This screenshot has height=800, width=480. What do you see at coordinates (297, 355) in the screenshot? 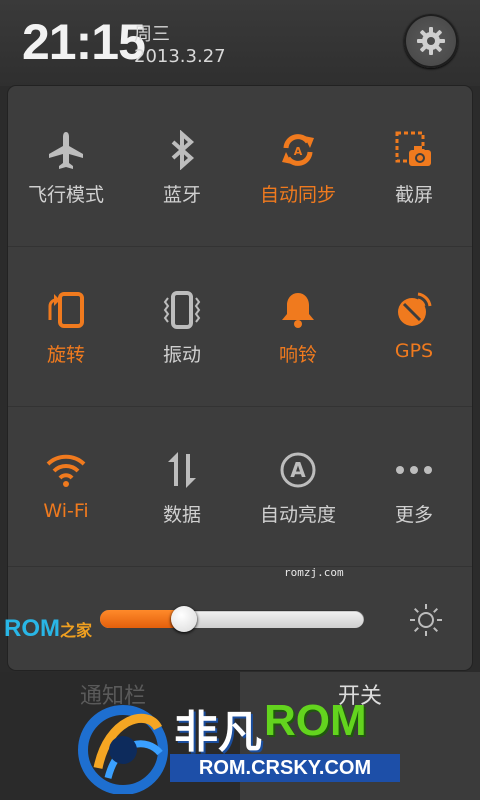
I see `toggle-label: 响铃` at bounding box center [297, 355].